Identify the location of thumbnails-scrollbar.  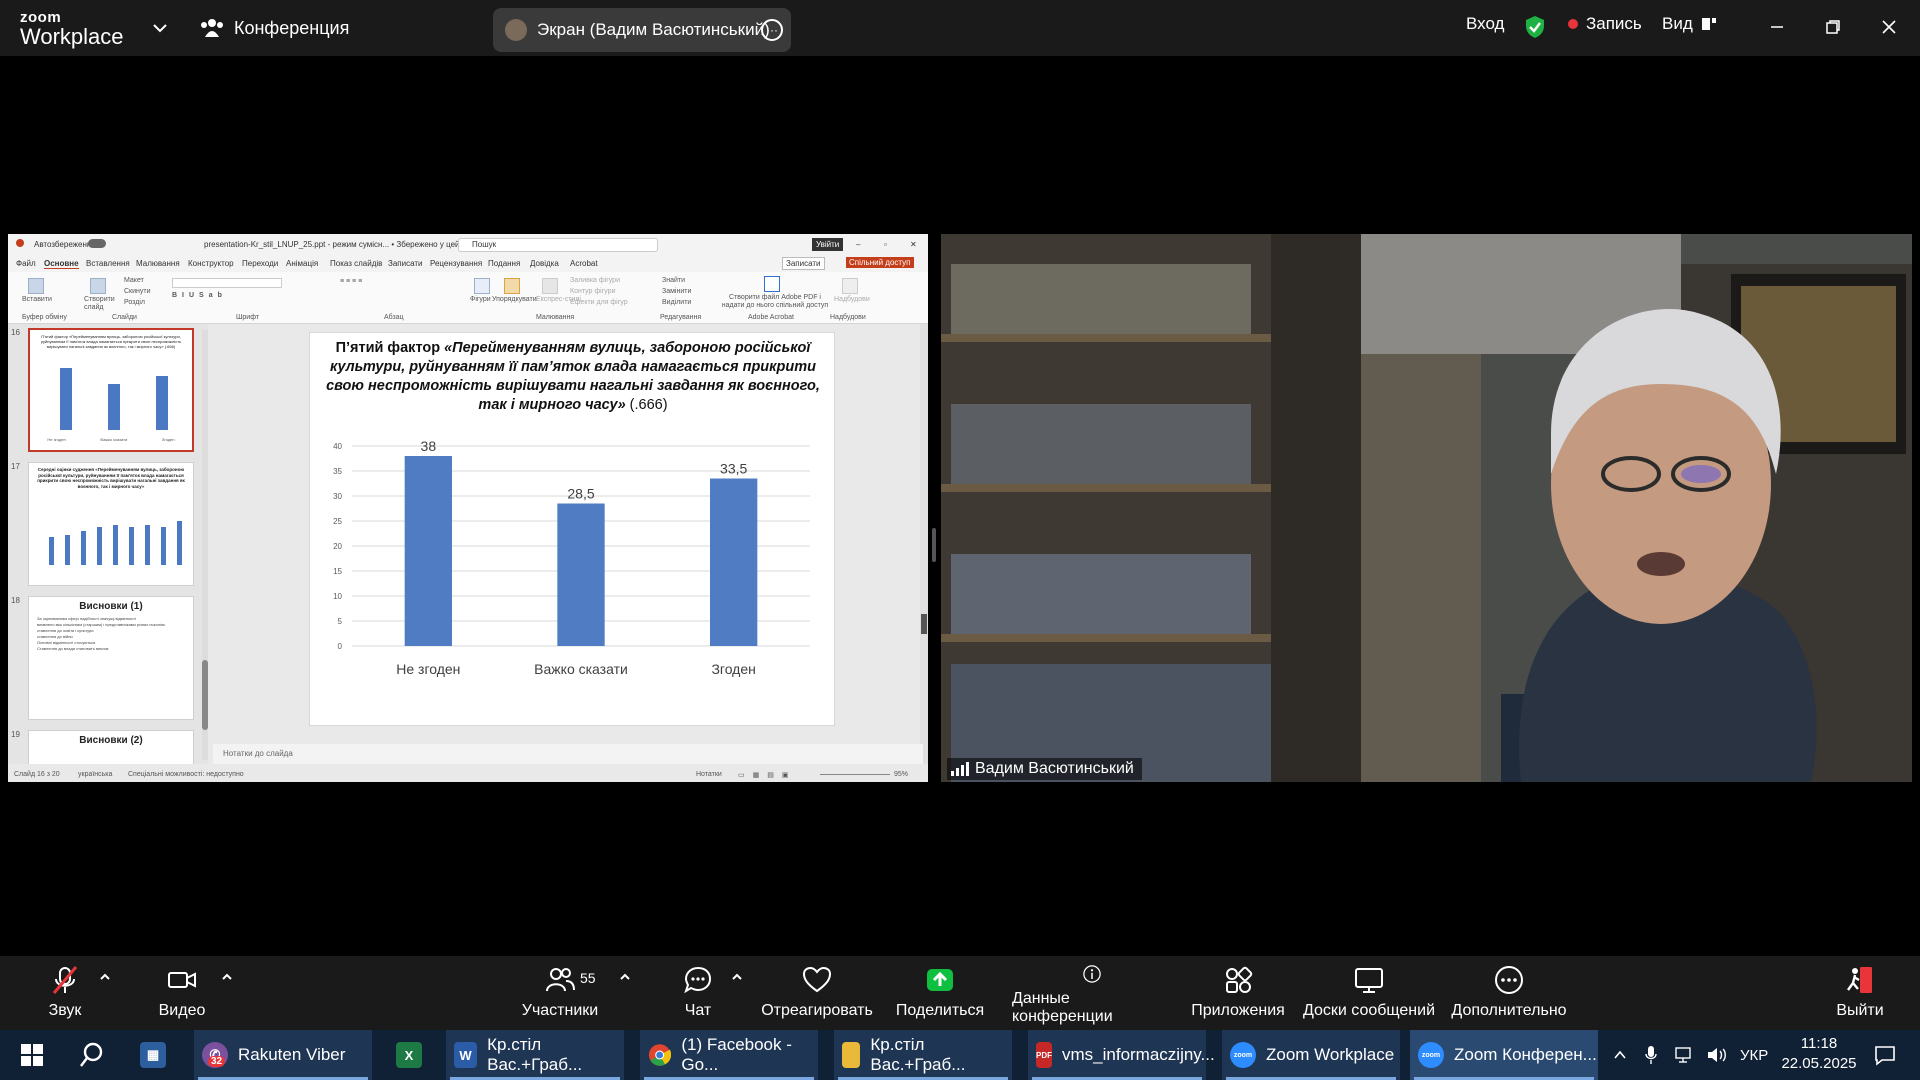
(205, 545).